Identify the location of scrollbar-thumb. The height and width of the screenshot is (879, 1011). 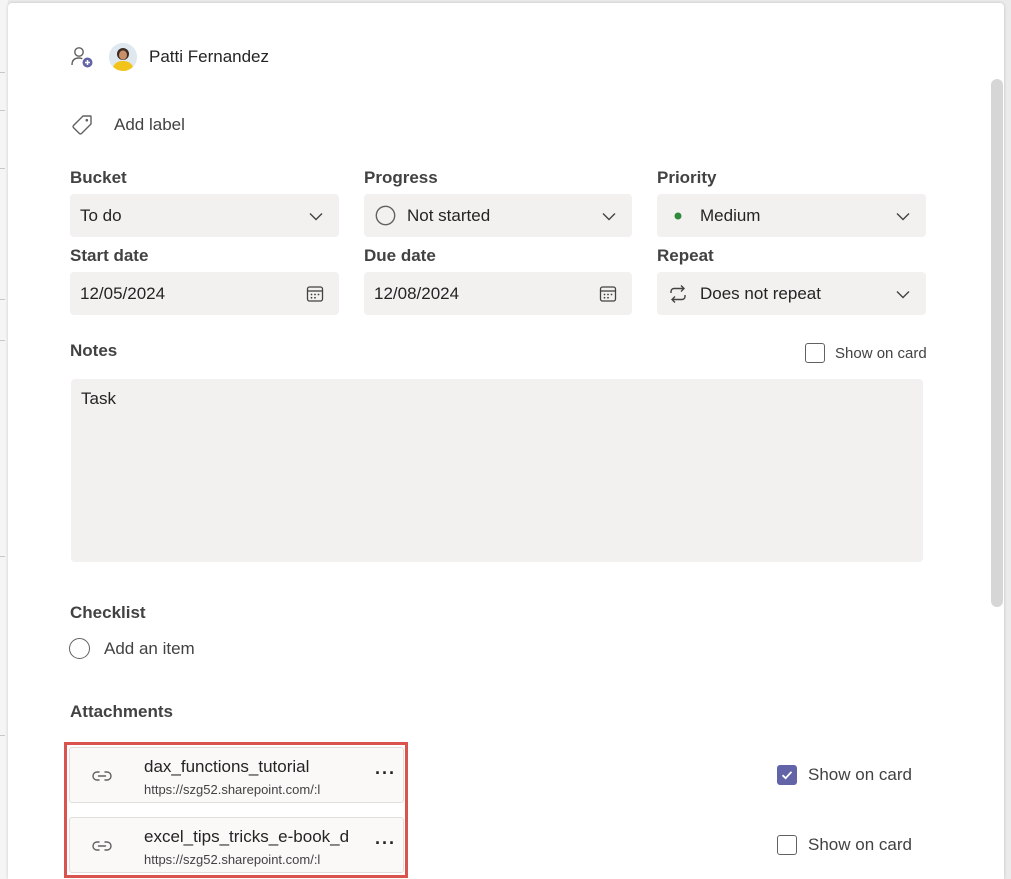
(997, 343).